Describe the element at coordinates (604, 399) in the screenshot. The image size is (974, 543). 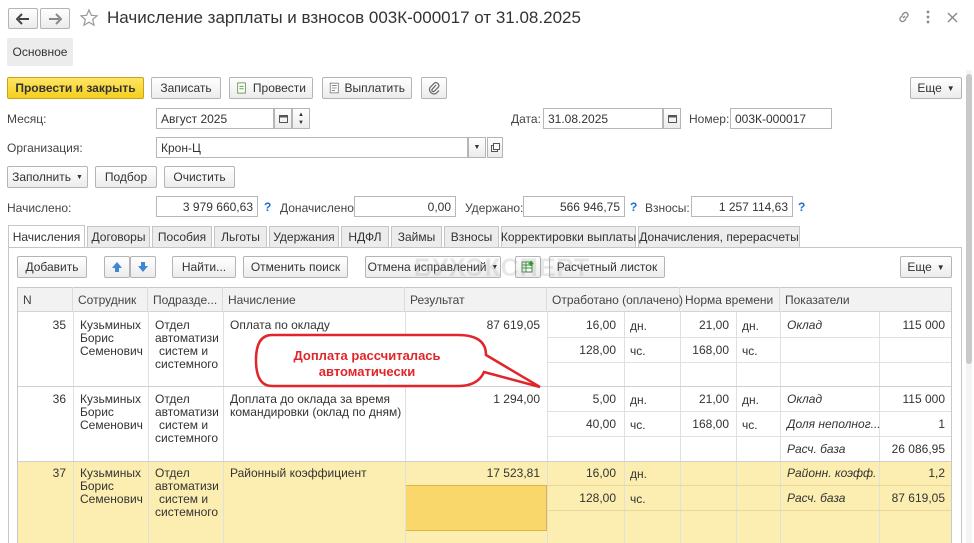
I see `worked-value: 5,00` at that location.